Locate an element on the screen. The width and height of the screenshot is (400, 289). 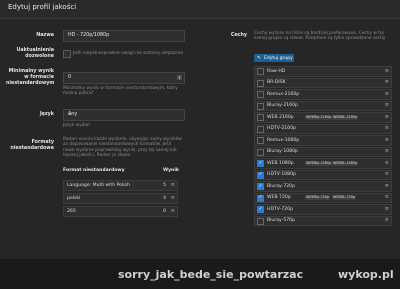
quality-row: Bluray-576p ≡ is located at coordinates (323, 221).